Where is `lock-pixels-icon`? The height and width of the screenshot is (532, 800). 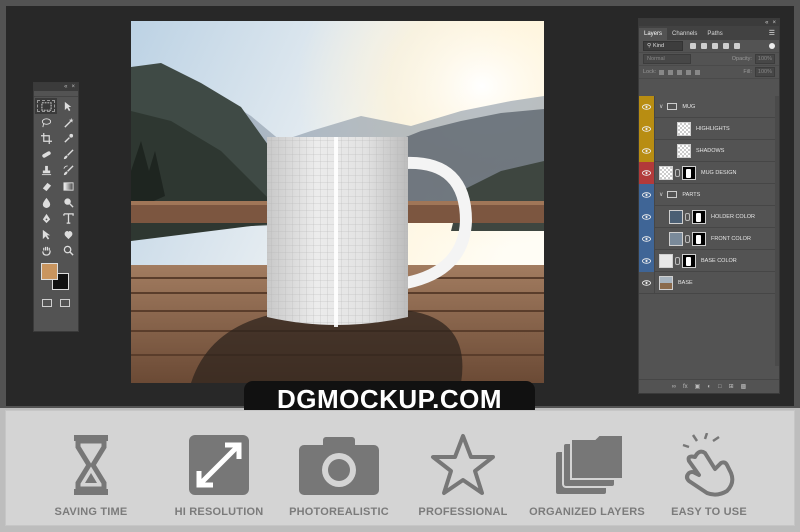
lock-pixels-icon is located at coordinates (671, 72).